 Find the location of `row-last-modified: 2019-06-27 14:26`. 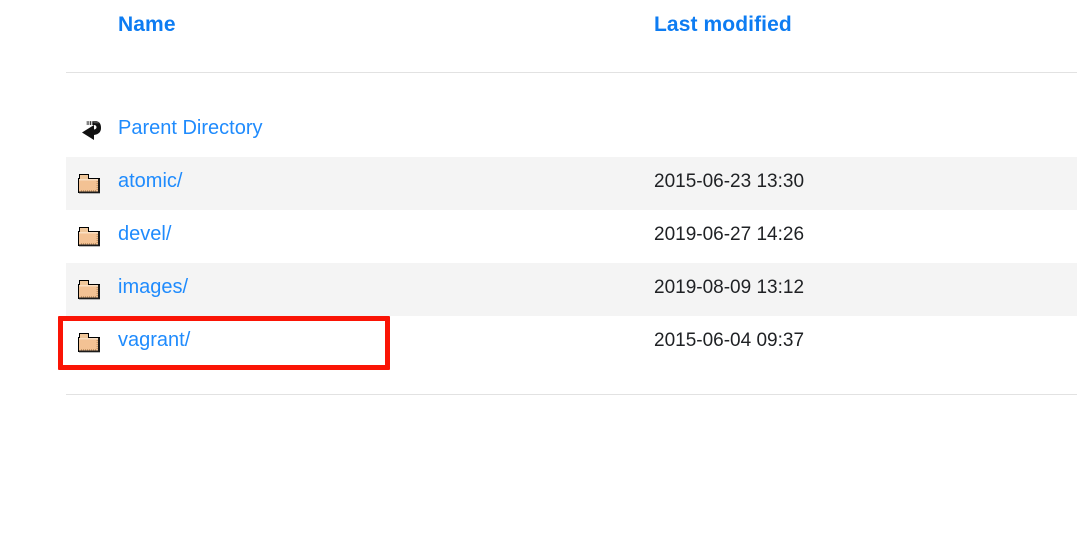

row-last-modified: 2019-06-27 14:26 is located at coordinates (729, 234).